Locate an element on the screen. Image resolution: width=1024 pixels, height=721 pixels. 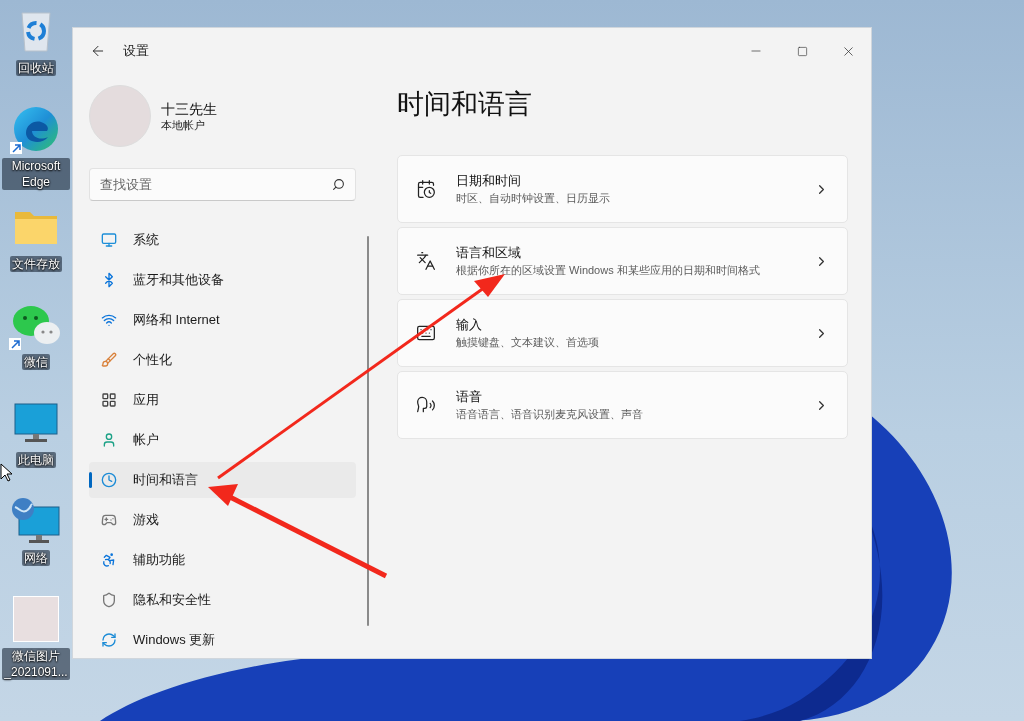
desktop-icon-label: 回收站 is located at coordinates (36, 68).